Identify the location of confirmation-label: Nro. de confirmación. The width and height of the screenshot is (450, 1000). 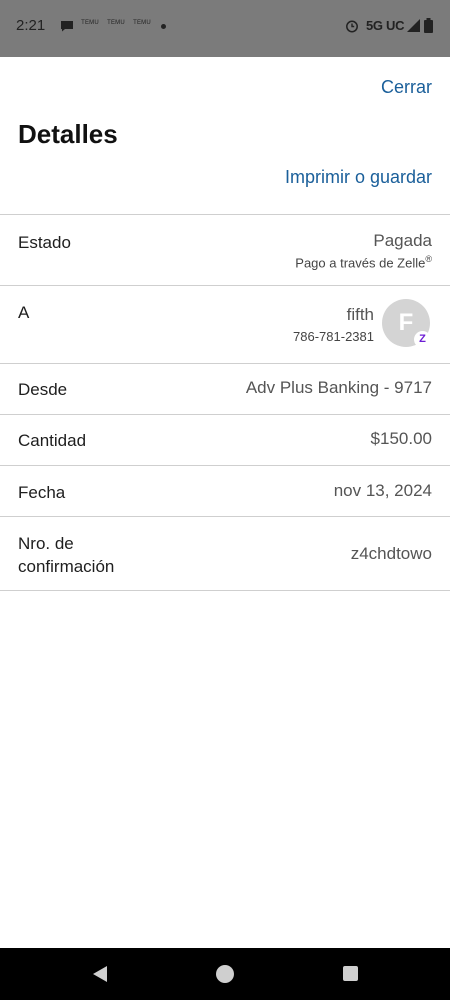
(66, 555).